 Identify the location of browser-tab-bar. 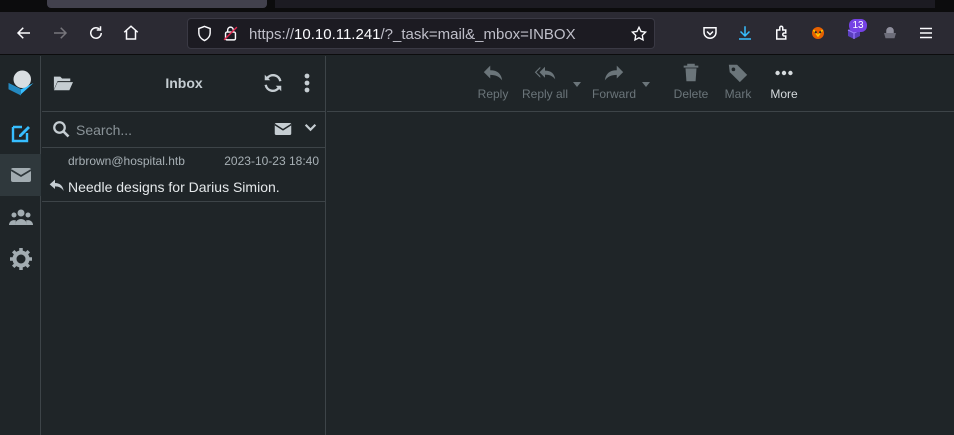
(605, 4).